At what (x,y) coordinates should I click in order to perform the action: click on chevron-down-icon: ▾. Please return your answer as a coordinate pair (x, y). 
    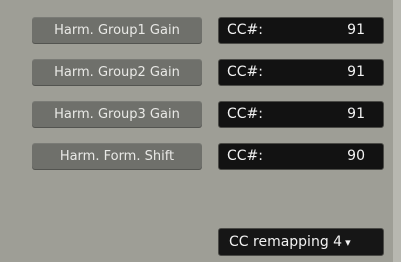
    Looking at the image, I should click on (348, 242).